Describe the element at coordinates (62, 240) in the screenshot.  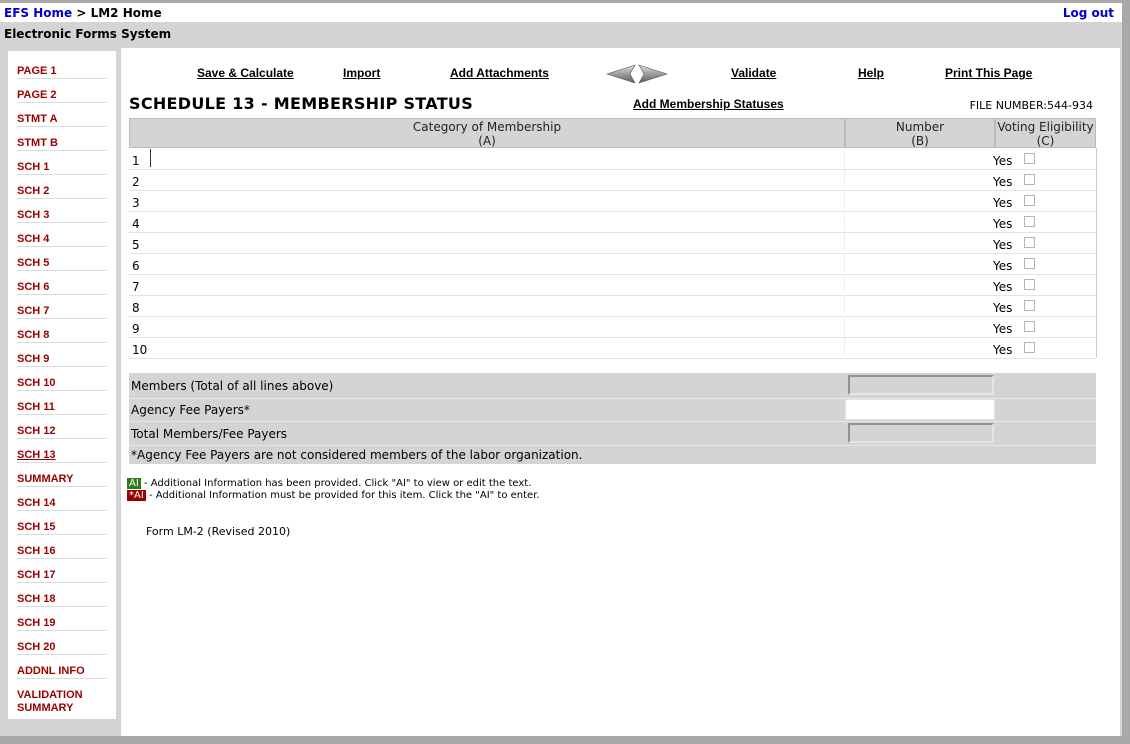
I see `sidebar-item-sch-4: SCH 4` at that location.